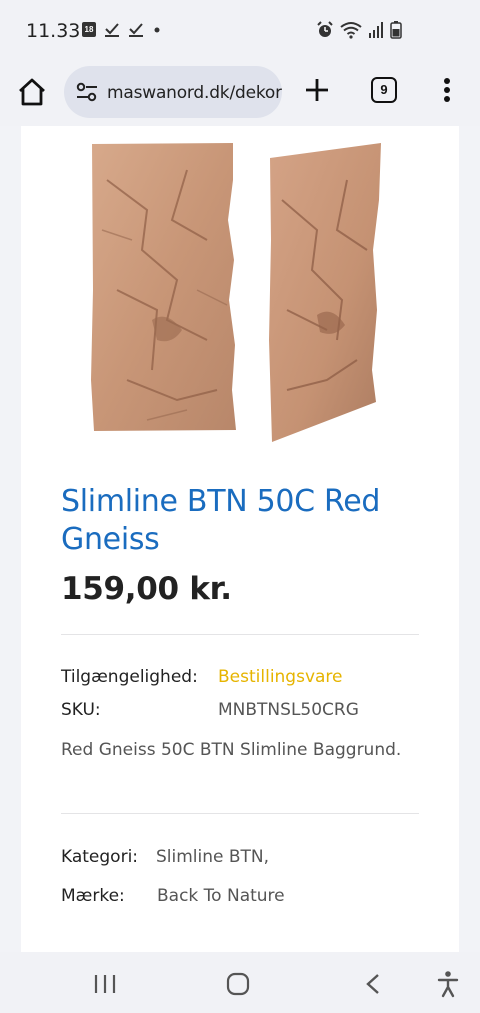 The height and width of the screenshot is (1013, 480). I want to click on home-circle-icon, so click(238, 984).